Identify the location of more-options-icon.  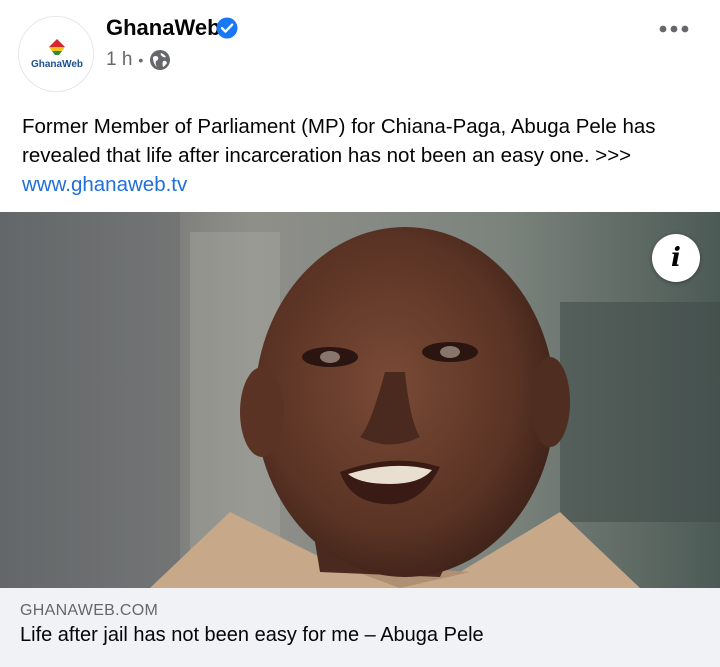
(674, 29).